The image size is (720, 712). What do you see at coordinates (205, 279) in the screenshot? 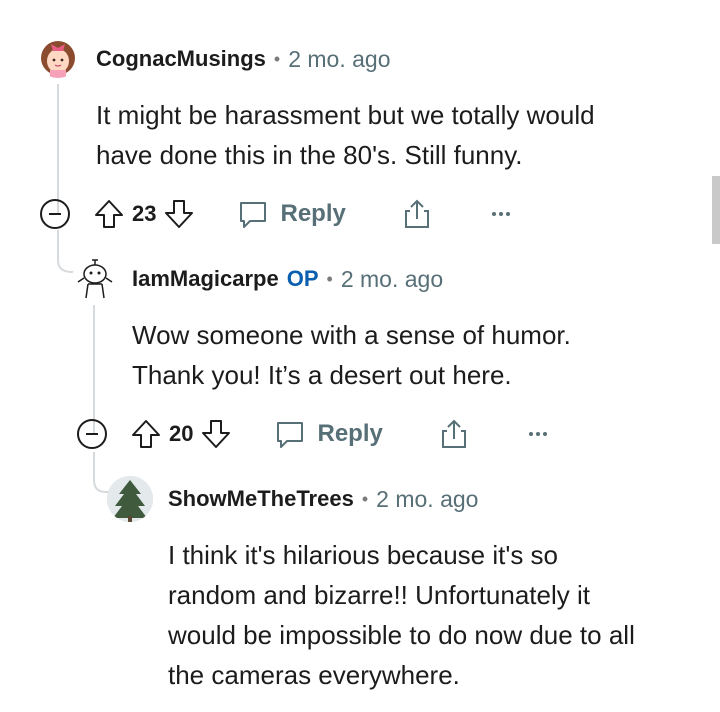
I see `author-name: IamMagicarpe` at bounding box center [205, 279].